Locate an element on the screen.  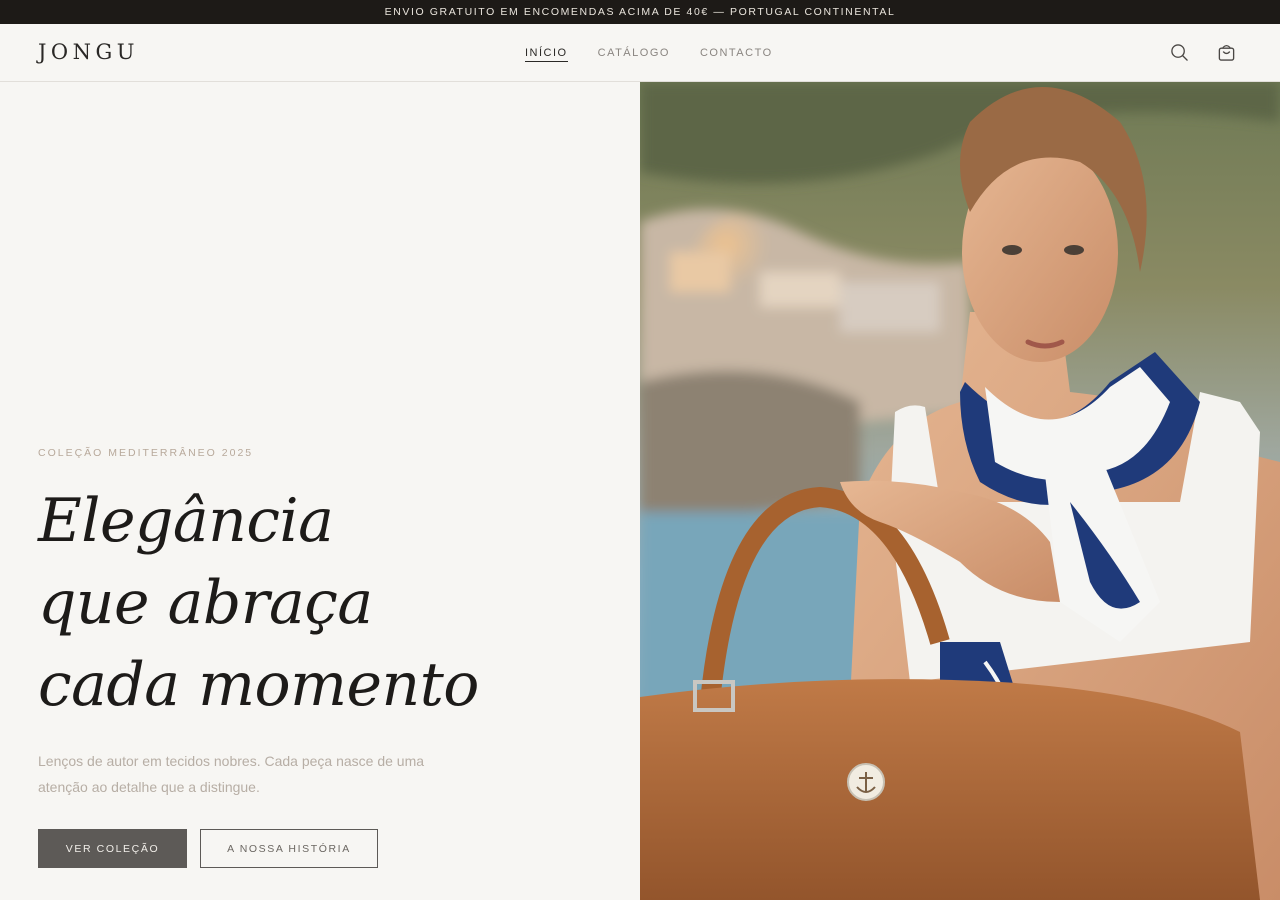
headline-line-2: que abraça is located at coordinates (205, 603).